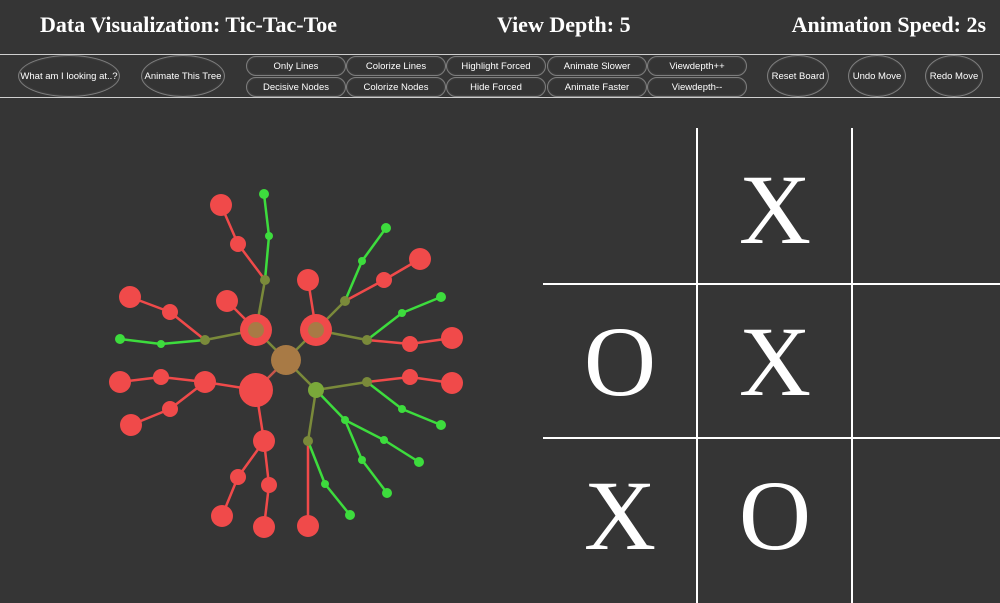  What do you see at coordinates (888, 24) in the screenshot?
I see `animation-speed-label: Animation Speed: 2s` at bounding box center [888, 24].